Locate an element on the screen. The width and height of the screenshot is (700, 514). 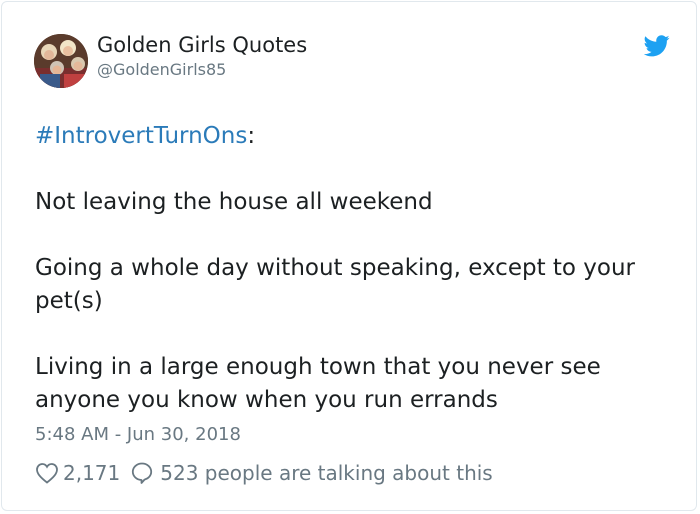
group-photo-avatar is located at coordinates (61, 61).